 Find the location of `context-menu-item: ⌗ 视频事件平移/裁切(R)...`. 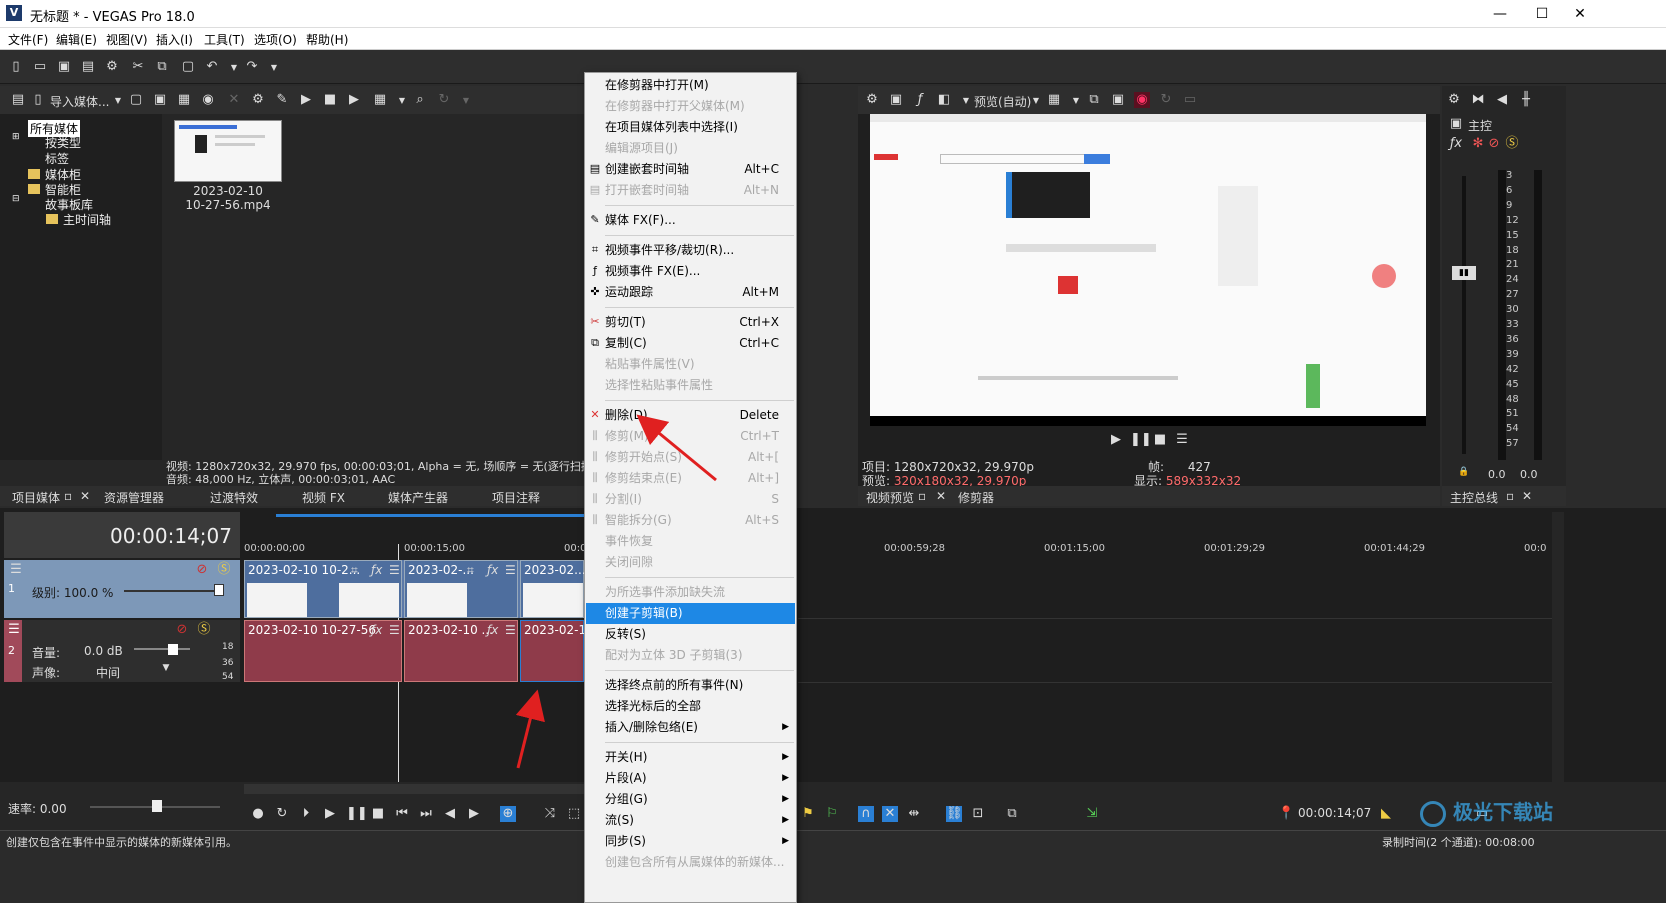

context-menu-item: ⌗ 视频事件平移/裁切(R)... is located at coordinates (690, 250).